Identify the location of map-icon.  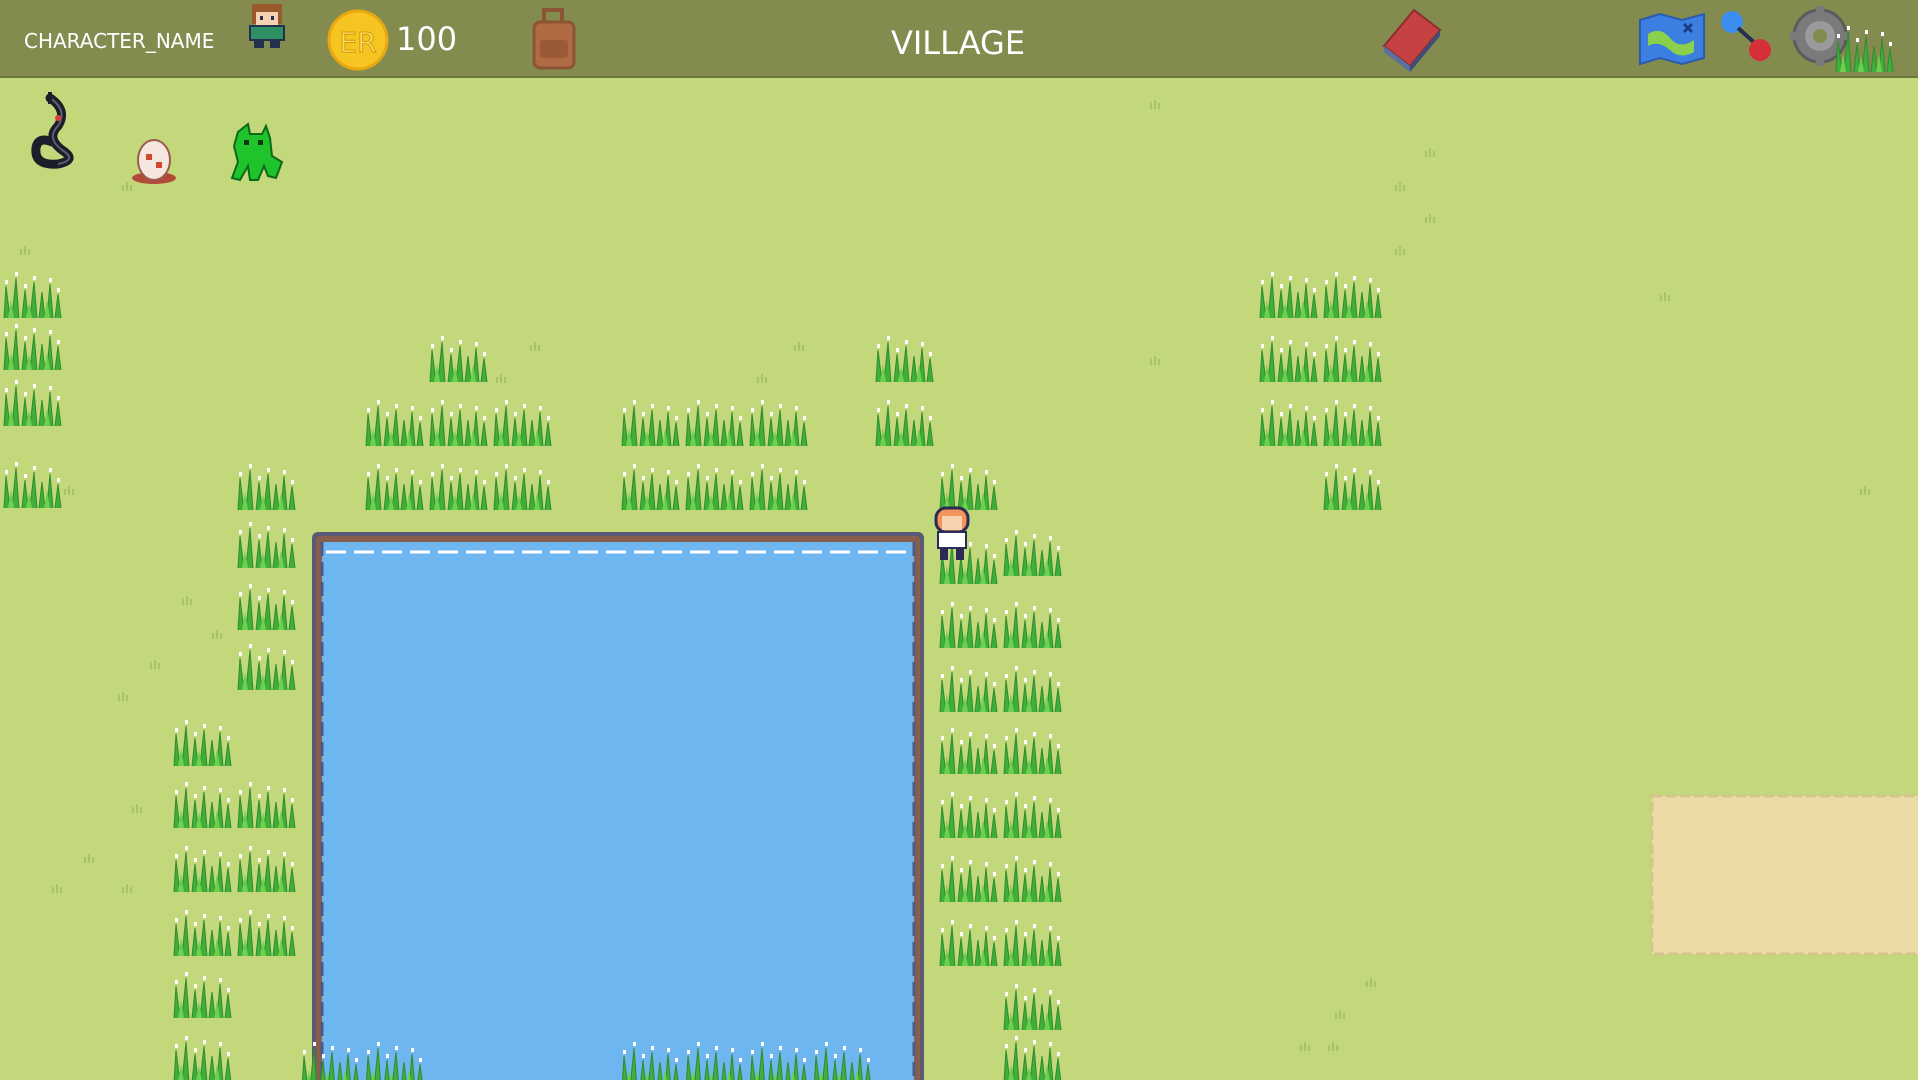
(1672, 39).